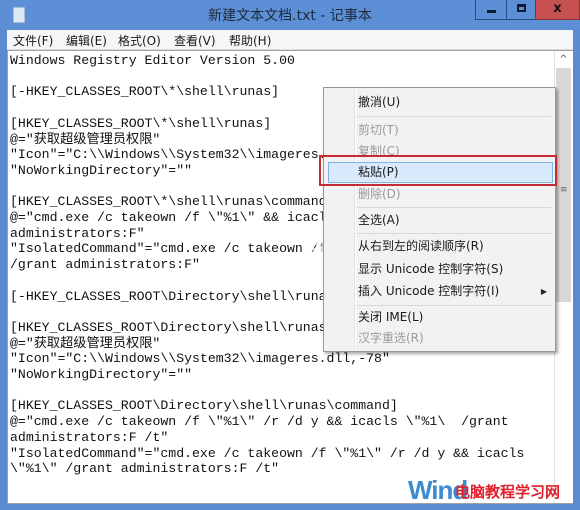 The height and width of the screenshot is (510, 580). I want to click on menu-item-close-ime: 关闭 IME(L), so click(390, 317).